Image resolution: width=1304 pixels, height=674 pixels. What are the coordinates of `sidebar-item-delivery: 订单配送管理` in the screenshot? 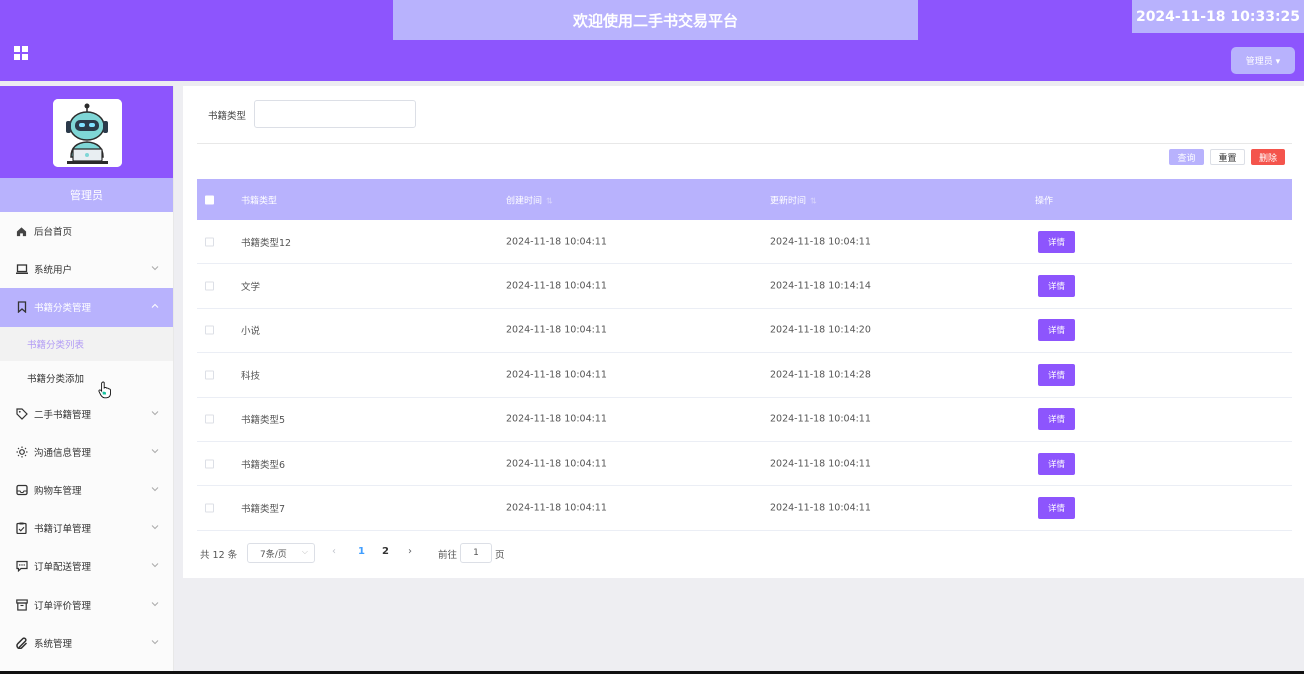 It's located at (86, 566).